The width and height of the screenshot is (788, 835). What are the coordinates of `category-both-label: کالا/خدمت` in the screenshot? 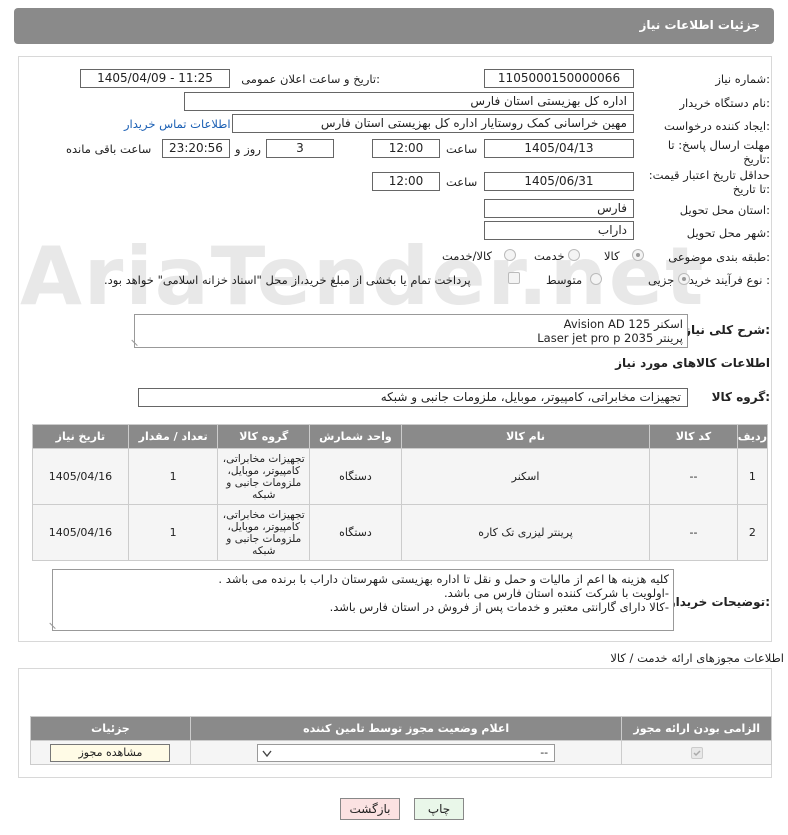 It's located at (467, 256).